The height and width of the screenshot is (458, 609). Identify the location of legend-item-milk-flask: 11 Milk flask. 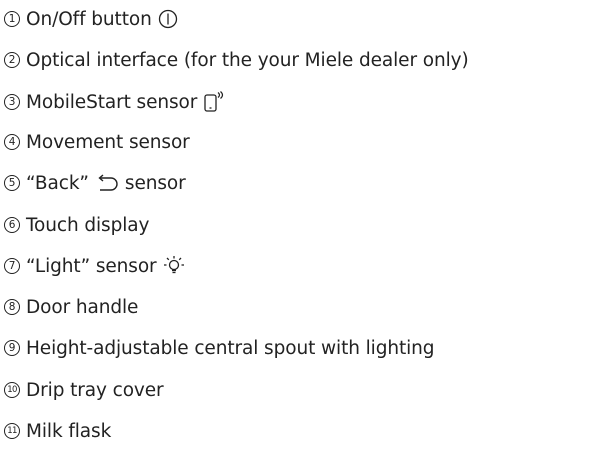
(57, 431).